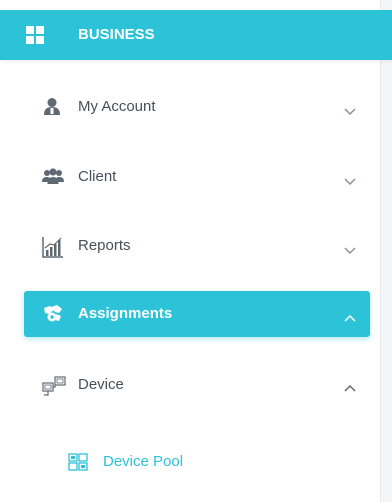 Image resolution: width=392 pixels, height=502 pixels. Describe the element at coordinates (197, 107) in the screenshot. I see `sidebar-item-my-account: My Account` at that location.